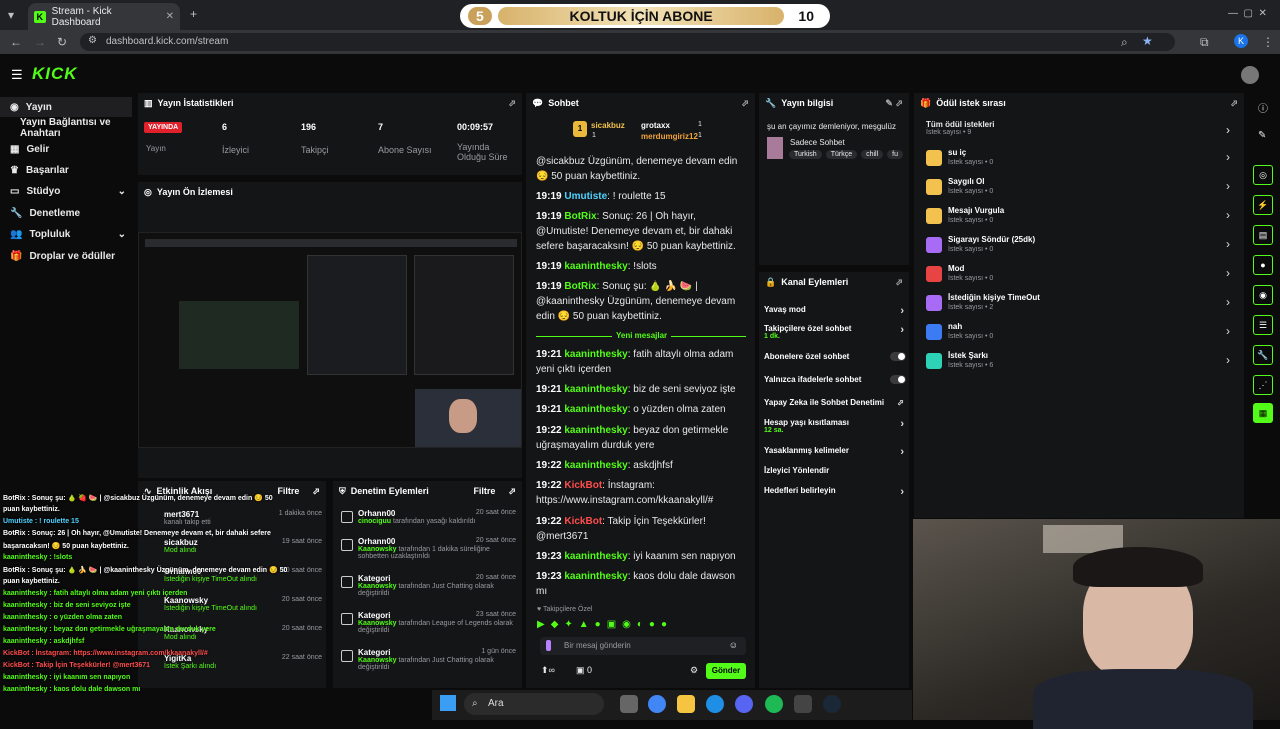  What do you see at coordinates (771, 102) in the screenshot?
I see `wrench-icon: 🔧` at bounding box center [771, 102].